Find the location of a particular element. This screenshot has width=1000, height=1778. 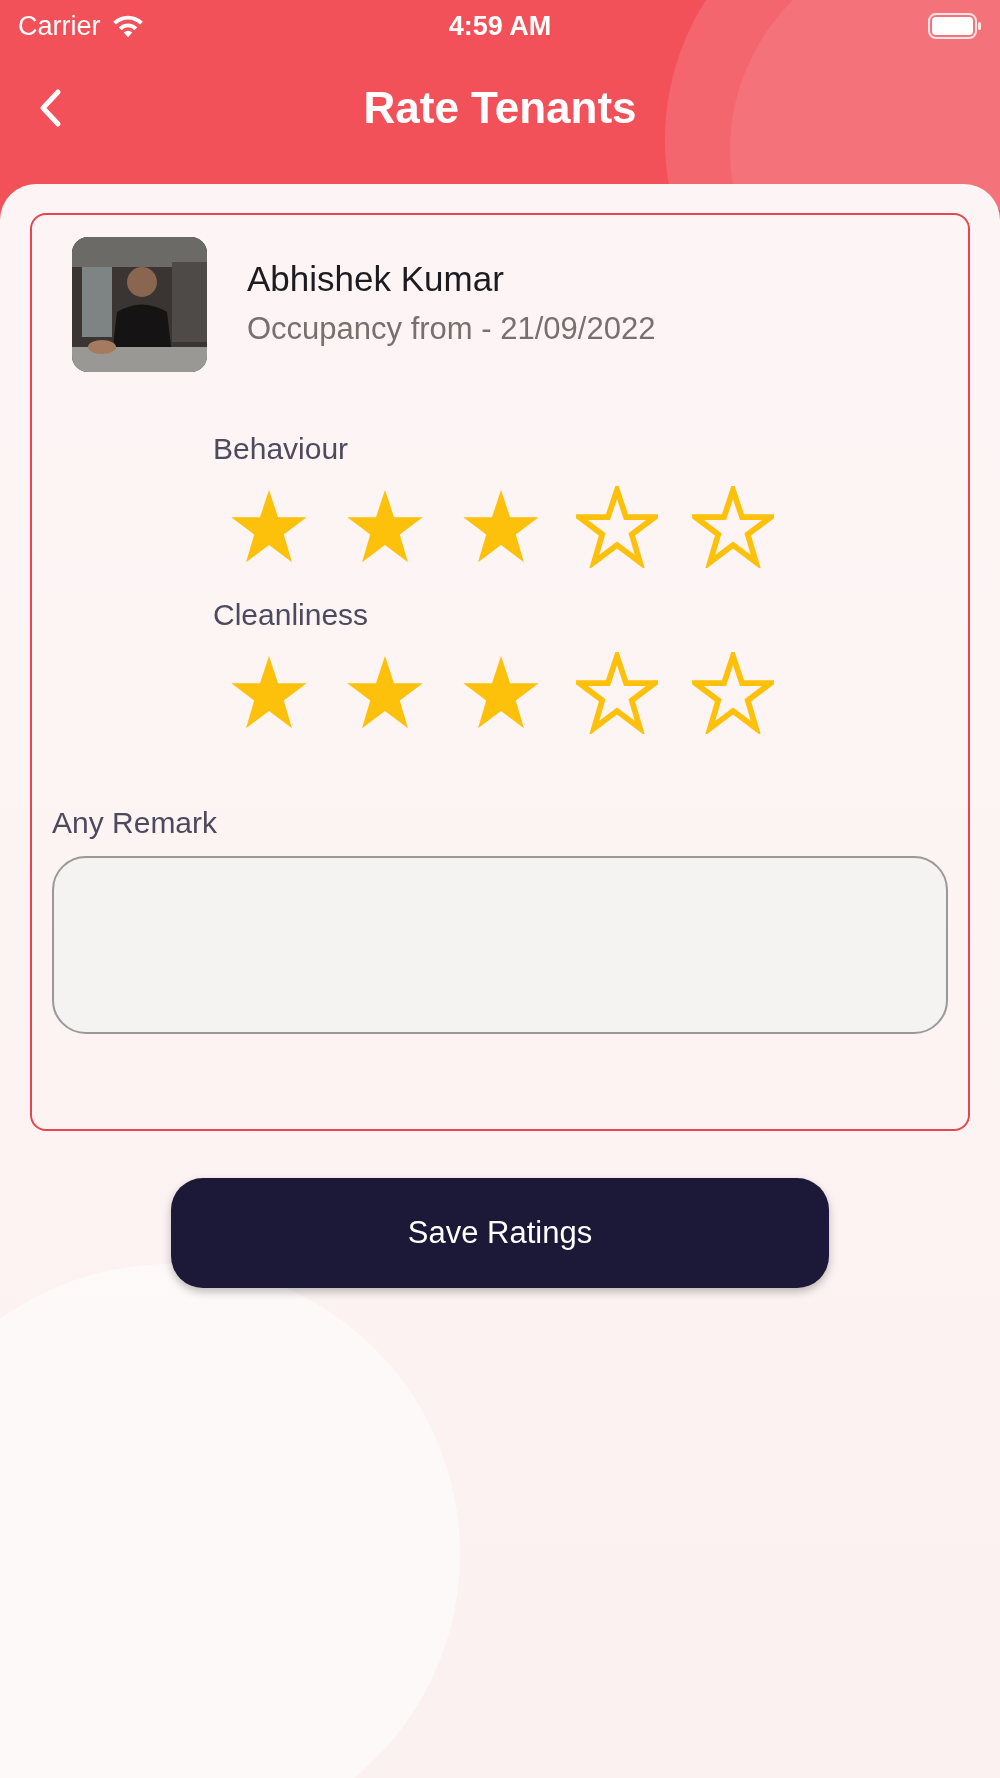

battery-icon is located at coordinates (955, 26).